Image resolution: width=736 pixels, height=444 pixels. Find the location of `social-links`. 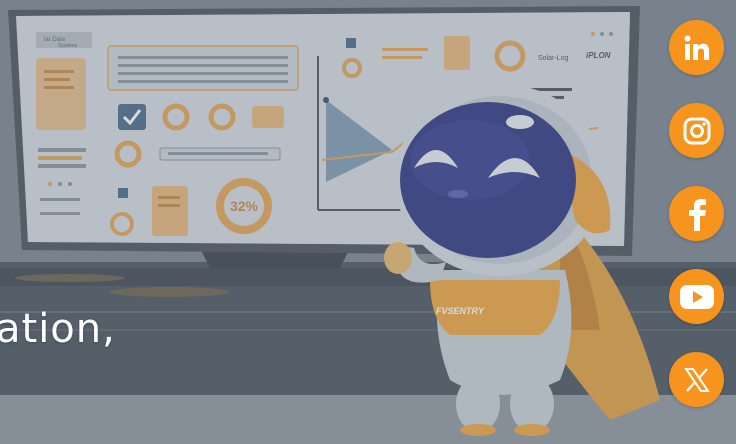

social-links is located at coordinates (696, 213).